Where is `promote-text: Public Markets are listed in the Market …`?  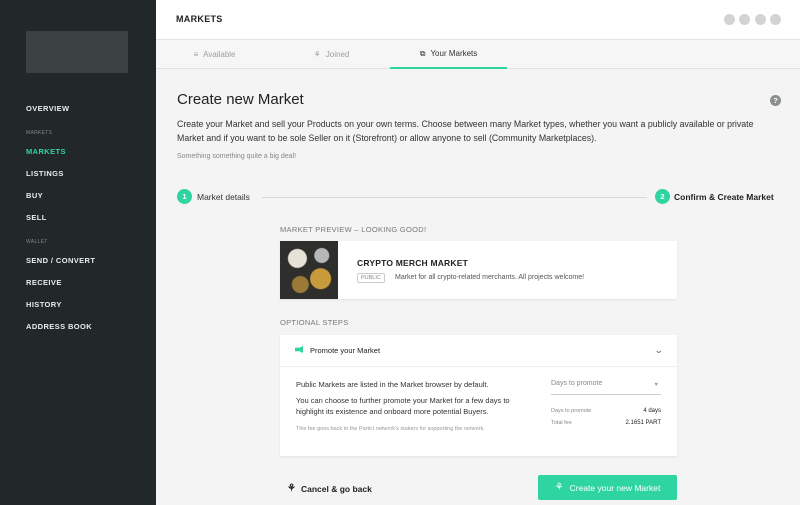
promote-text: Public Markets are listed in the Market … is located at coordinates (392, 384).